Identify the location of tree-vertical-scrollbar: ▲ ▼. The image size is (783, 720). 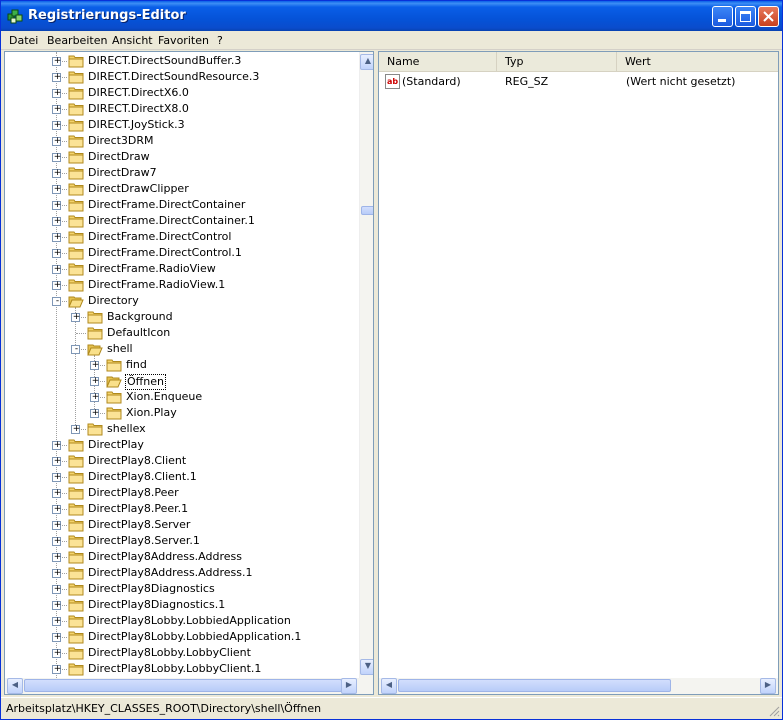
(366, 365).